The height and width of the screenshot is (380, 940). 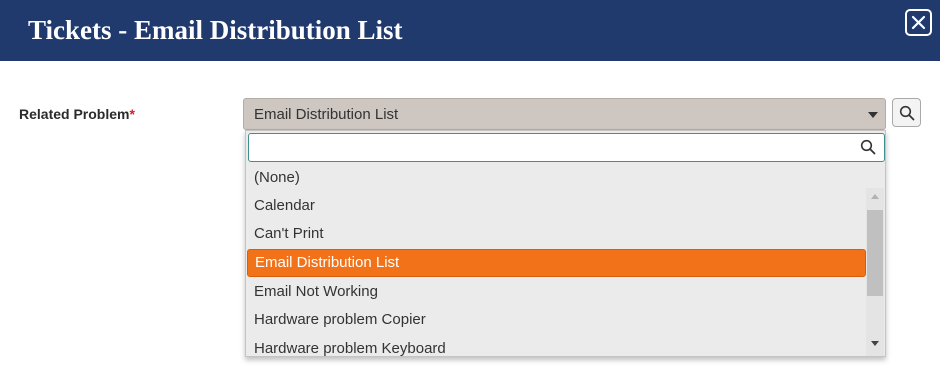 I want to click on dropdown-search-input, so click(x=566, y=147).